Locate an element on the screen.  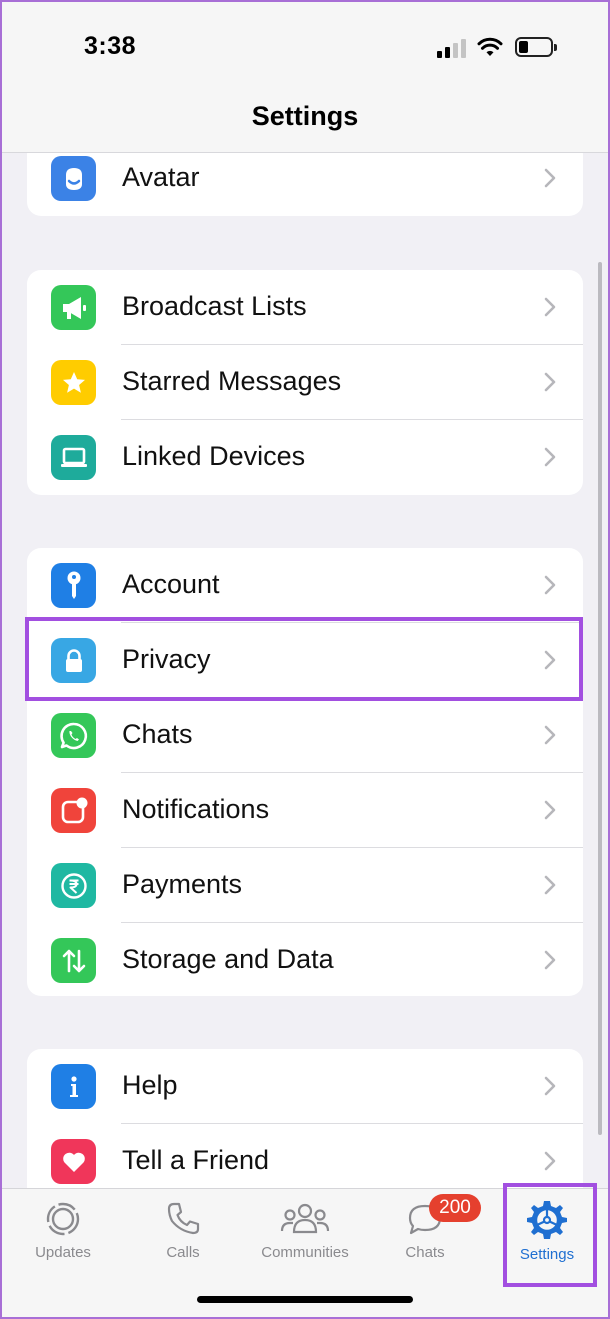
info-icon is located at coordinates (73, 1086).